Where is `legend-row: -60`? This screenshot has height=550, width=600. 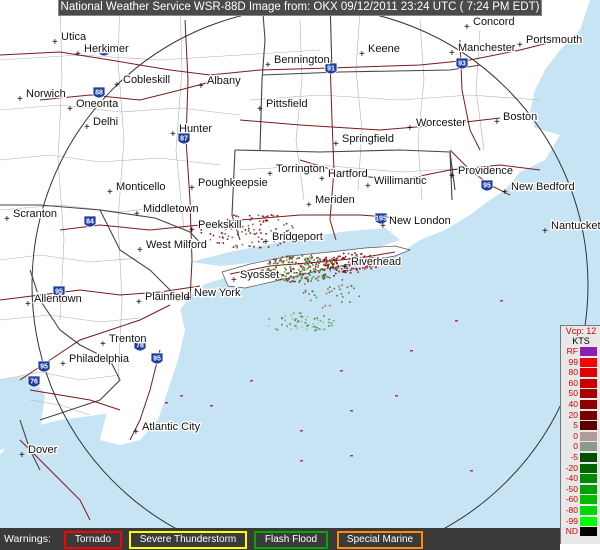 legend-row: -60 is located at coordinates (580, 499).